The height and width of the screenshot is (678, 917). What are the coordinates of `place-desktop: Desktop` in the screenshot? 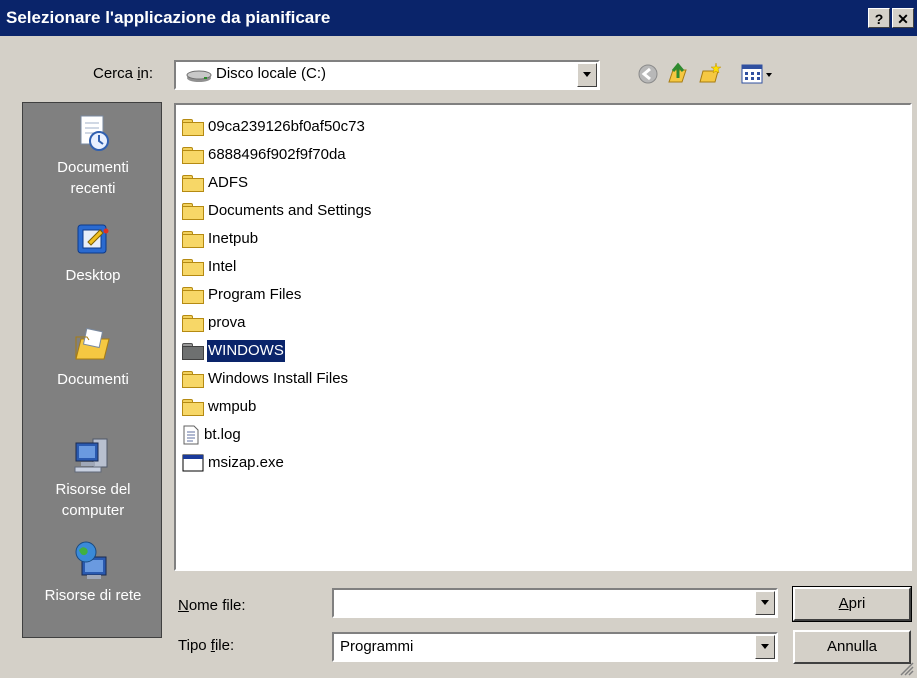 It's located at (93, 253).